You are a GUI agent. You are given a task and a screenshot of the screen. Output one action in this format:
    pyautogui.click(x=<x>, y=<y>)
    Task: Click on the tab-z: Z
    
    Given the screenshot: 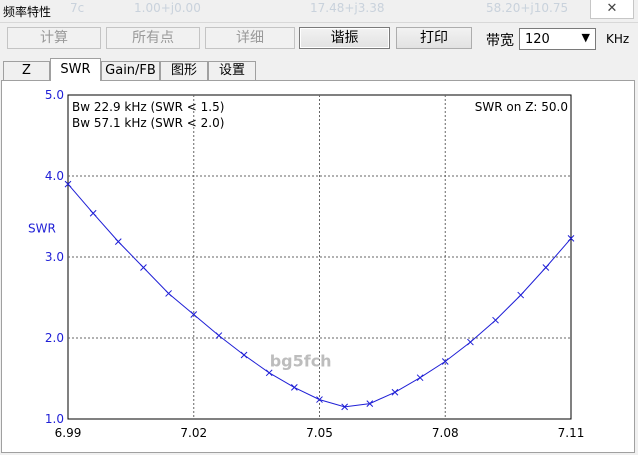 What is the action you would take?
    pyautogui.click(x=26, y=70)
    